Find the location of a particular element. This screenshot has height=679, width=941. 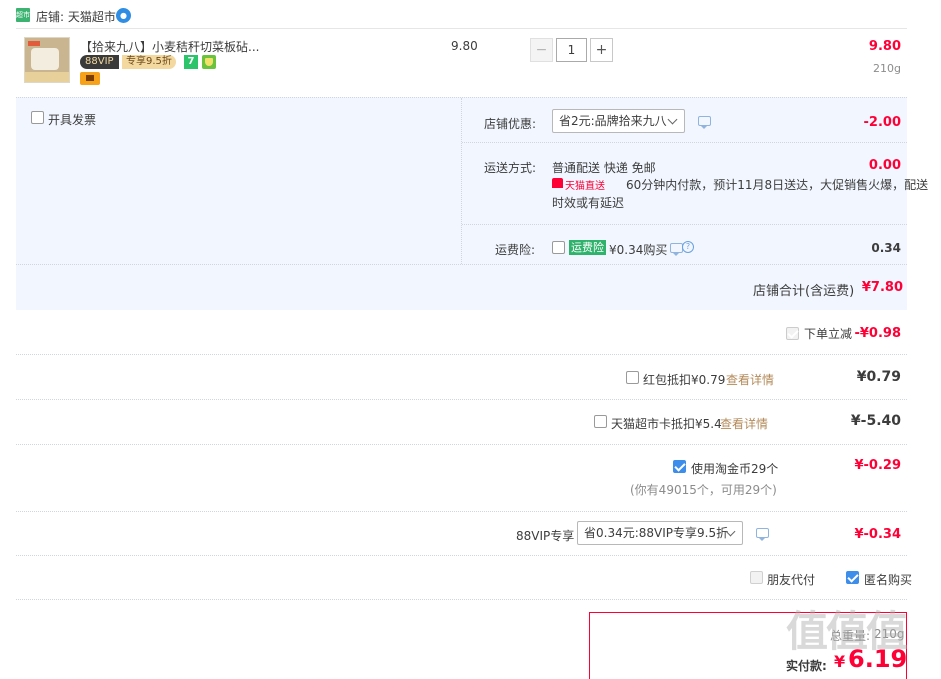

market-card-amount: ¥-5.40 is located at coordinates (875, 421).